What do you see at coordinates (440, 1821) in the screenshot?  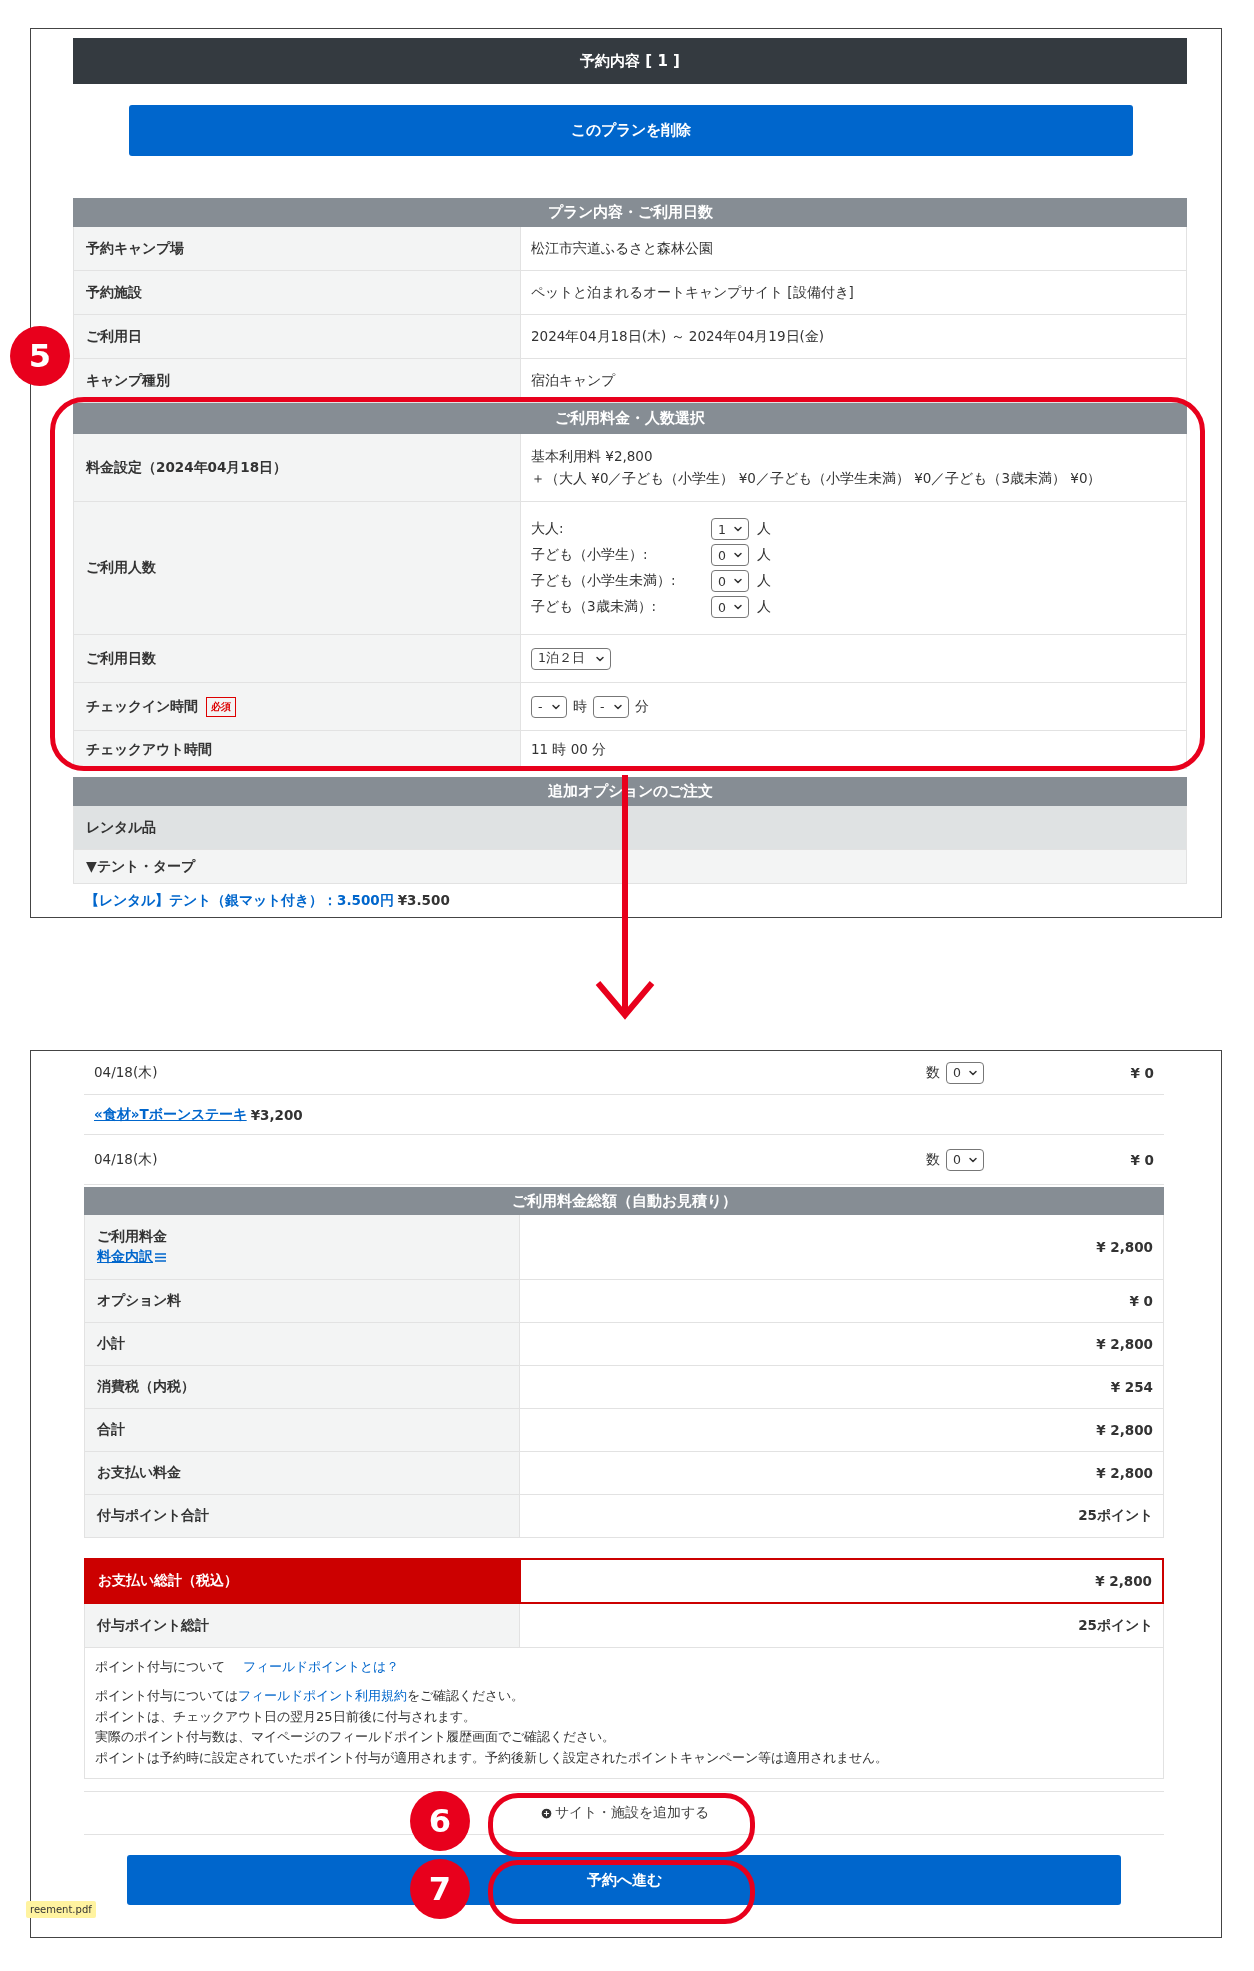 I see `step-number: 6` at bounding box center [440, 1821].